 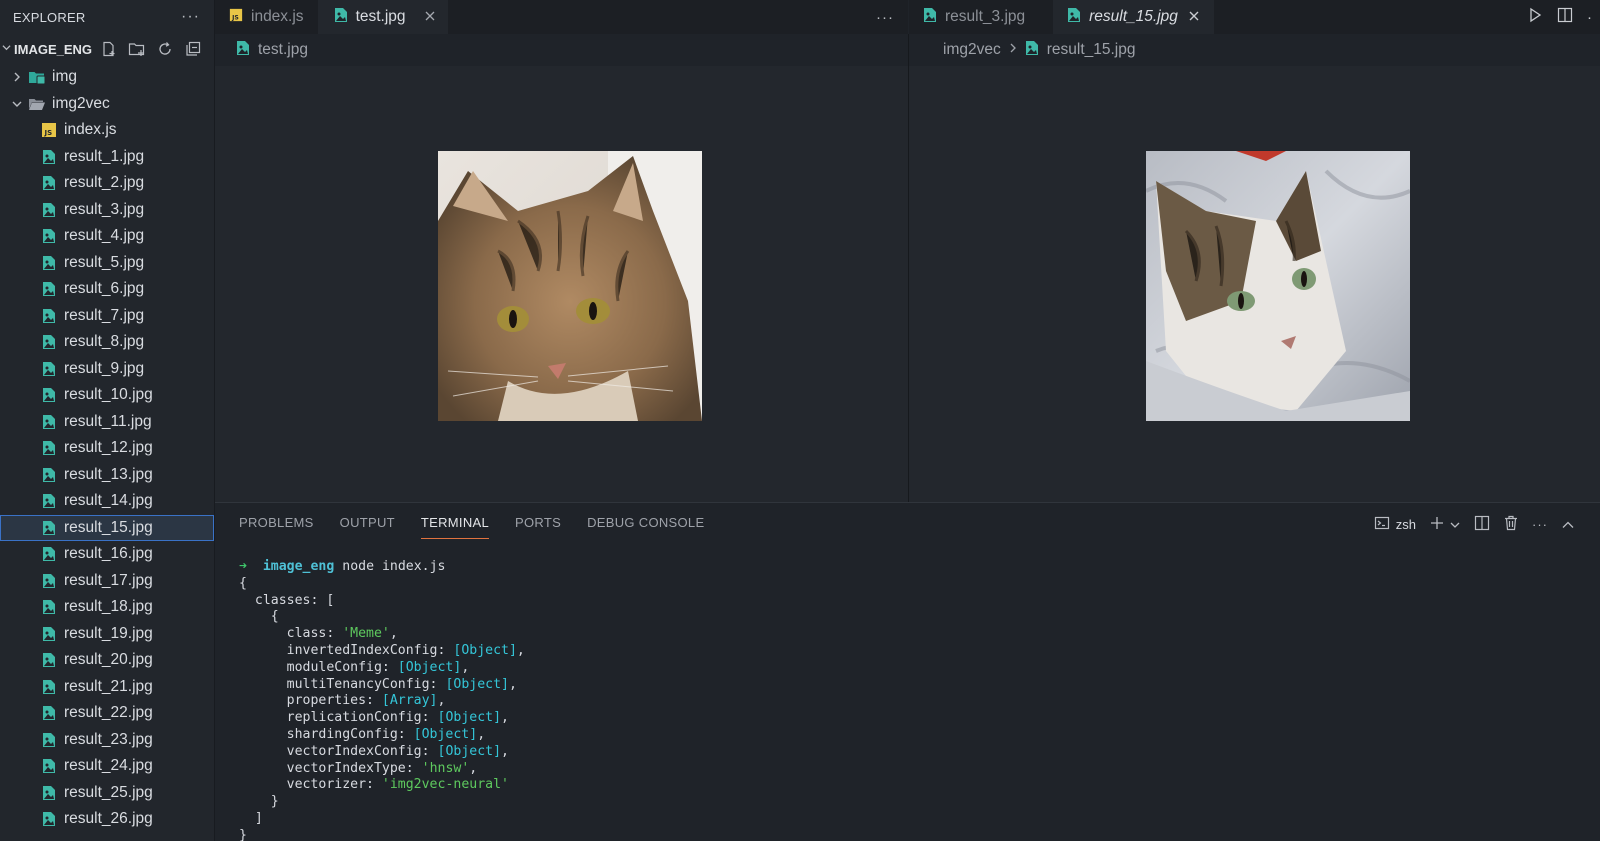 I want to click on tree-file-item: result_3.jpg, so click(x=107, y=210).